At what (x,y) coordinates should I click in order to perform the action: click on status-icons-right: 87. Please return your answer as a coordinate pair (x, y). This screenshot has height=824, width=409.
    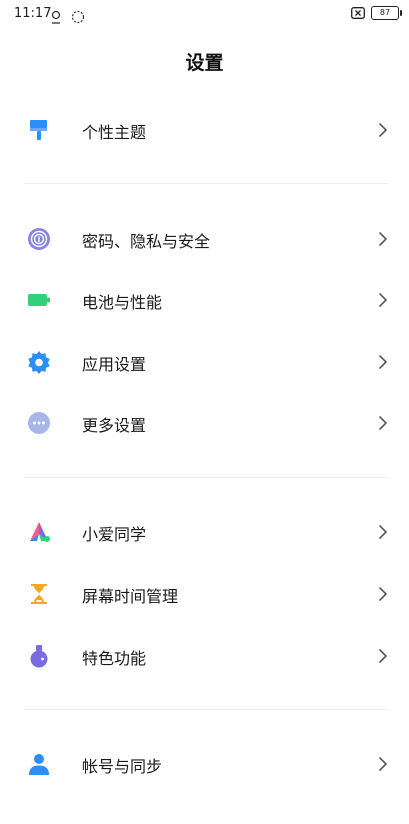
    Looking at the image, I should click on (376, 13).